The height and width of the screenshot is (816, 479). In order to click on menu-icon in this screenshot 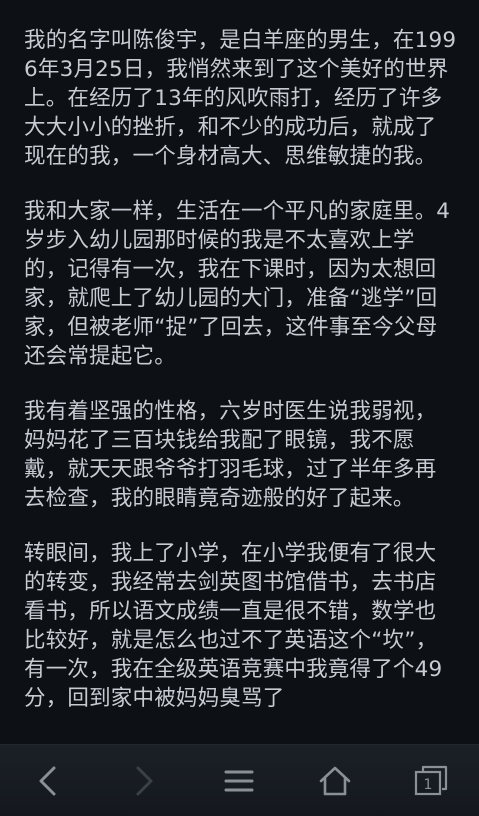, I will do `click(239, 780)`.